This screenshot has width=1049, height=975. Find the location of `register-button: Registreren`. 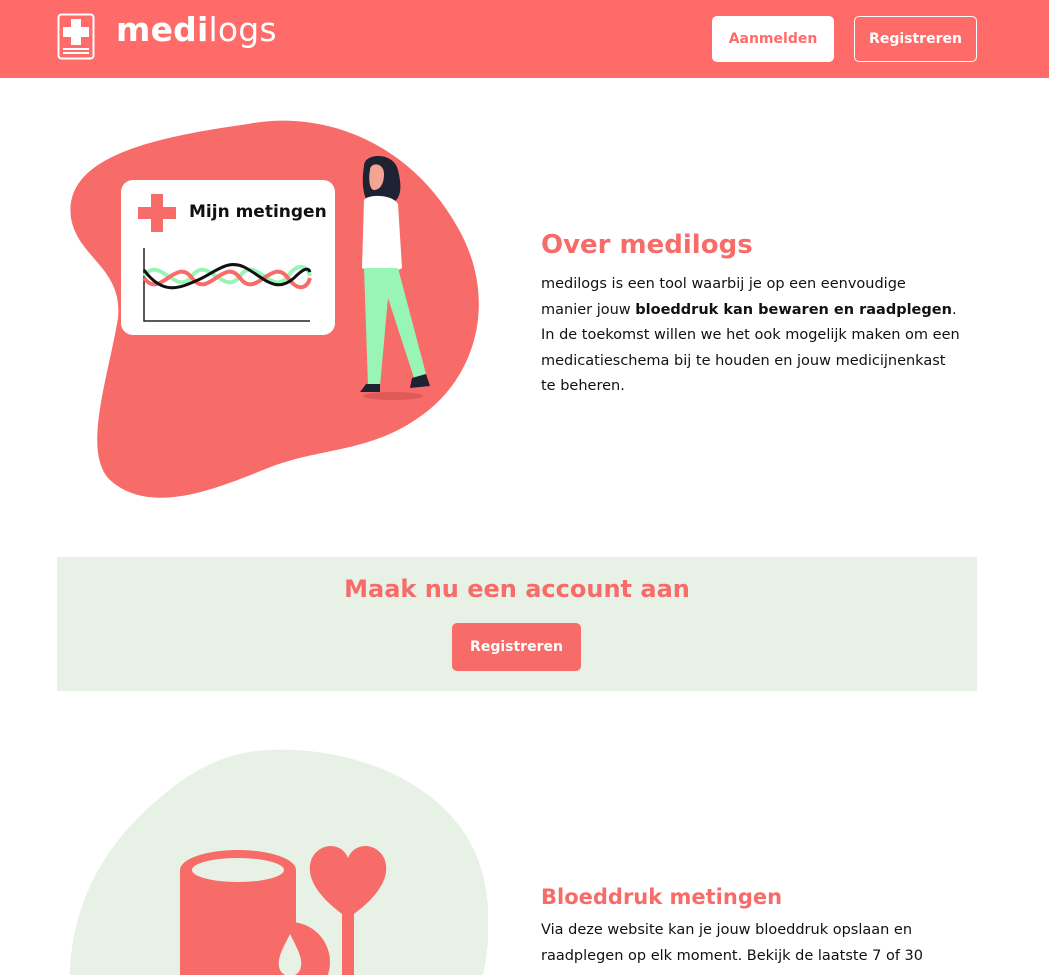

register-button: Registreren is located at coordinates (915, 39).